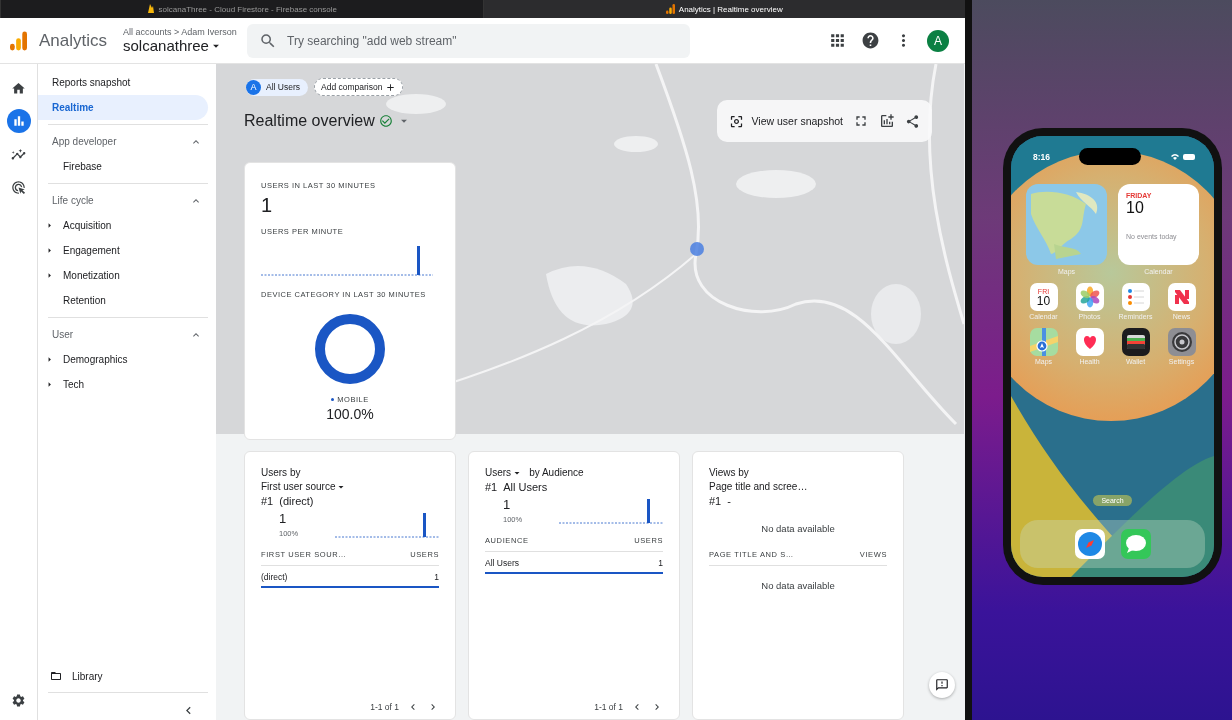 The image size is (1232, 720). I want to click on share-icon, so click(912, 121).